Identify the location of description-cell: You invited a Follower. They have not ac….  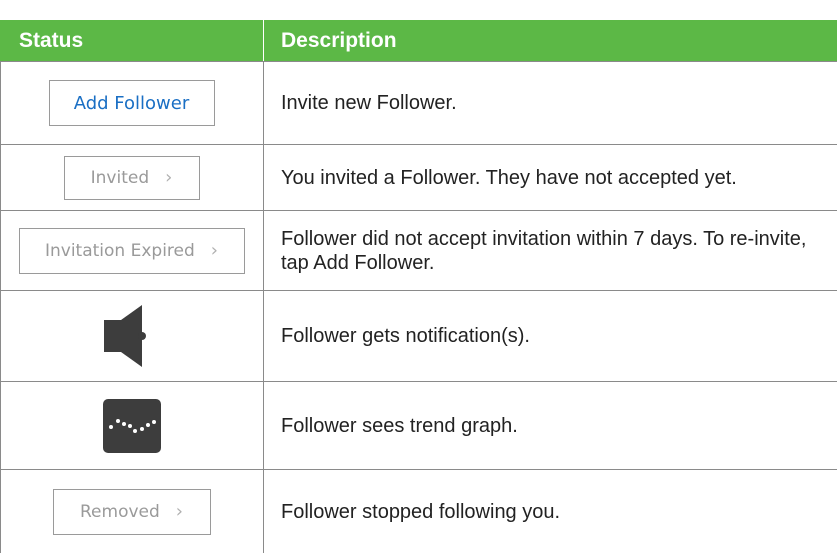
(509, 177).